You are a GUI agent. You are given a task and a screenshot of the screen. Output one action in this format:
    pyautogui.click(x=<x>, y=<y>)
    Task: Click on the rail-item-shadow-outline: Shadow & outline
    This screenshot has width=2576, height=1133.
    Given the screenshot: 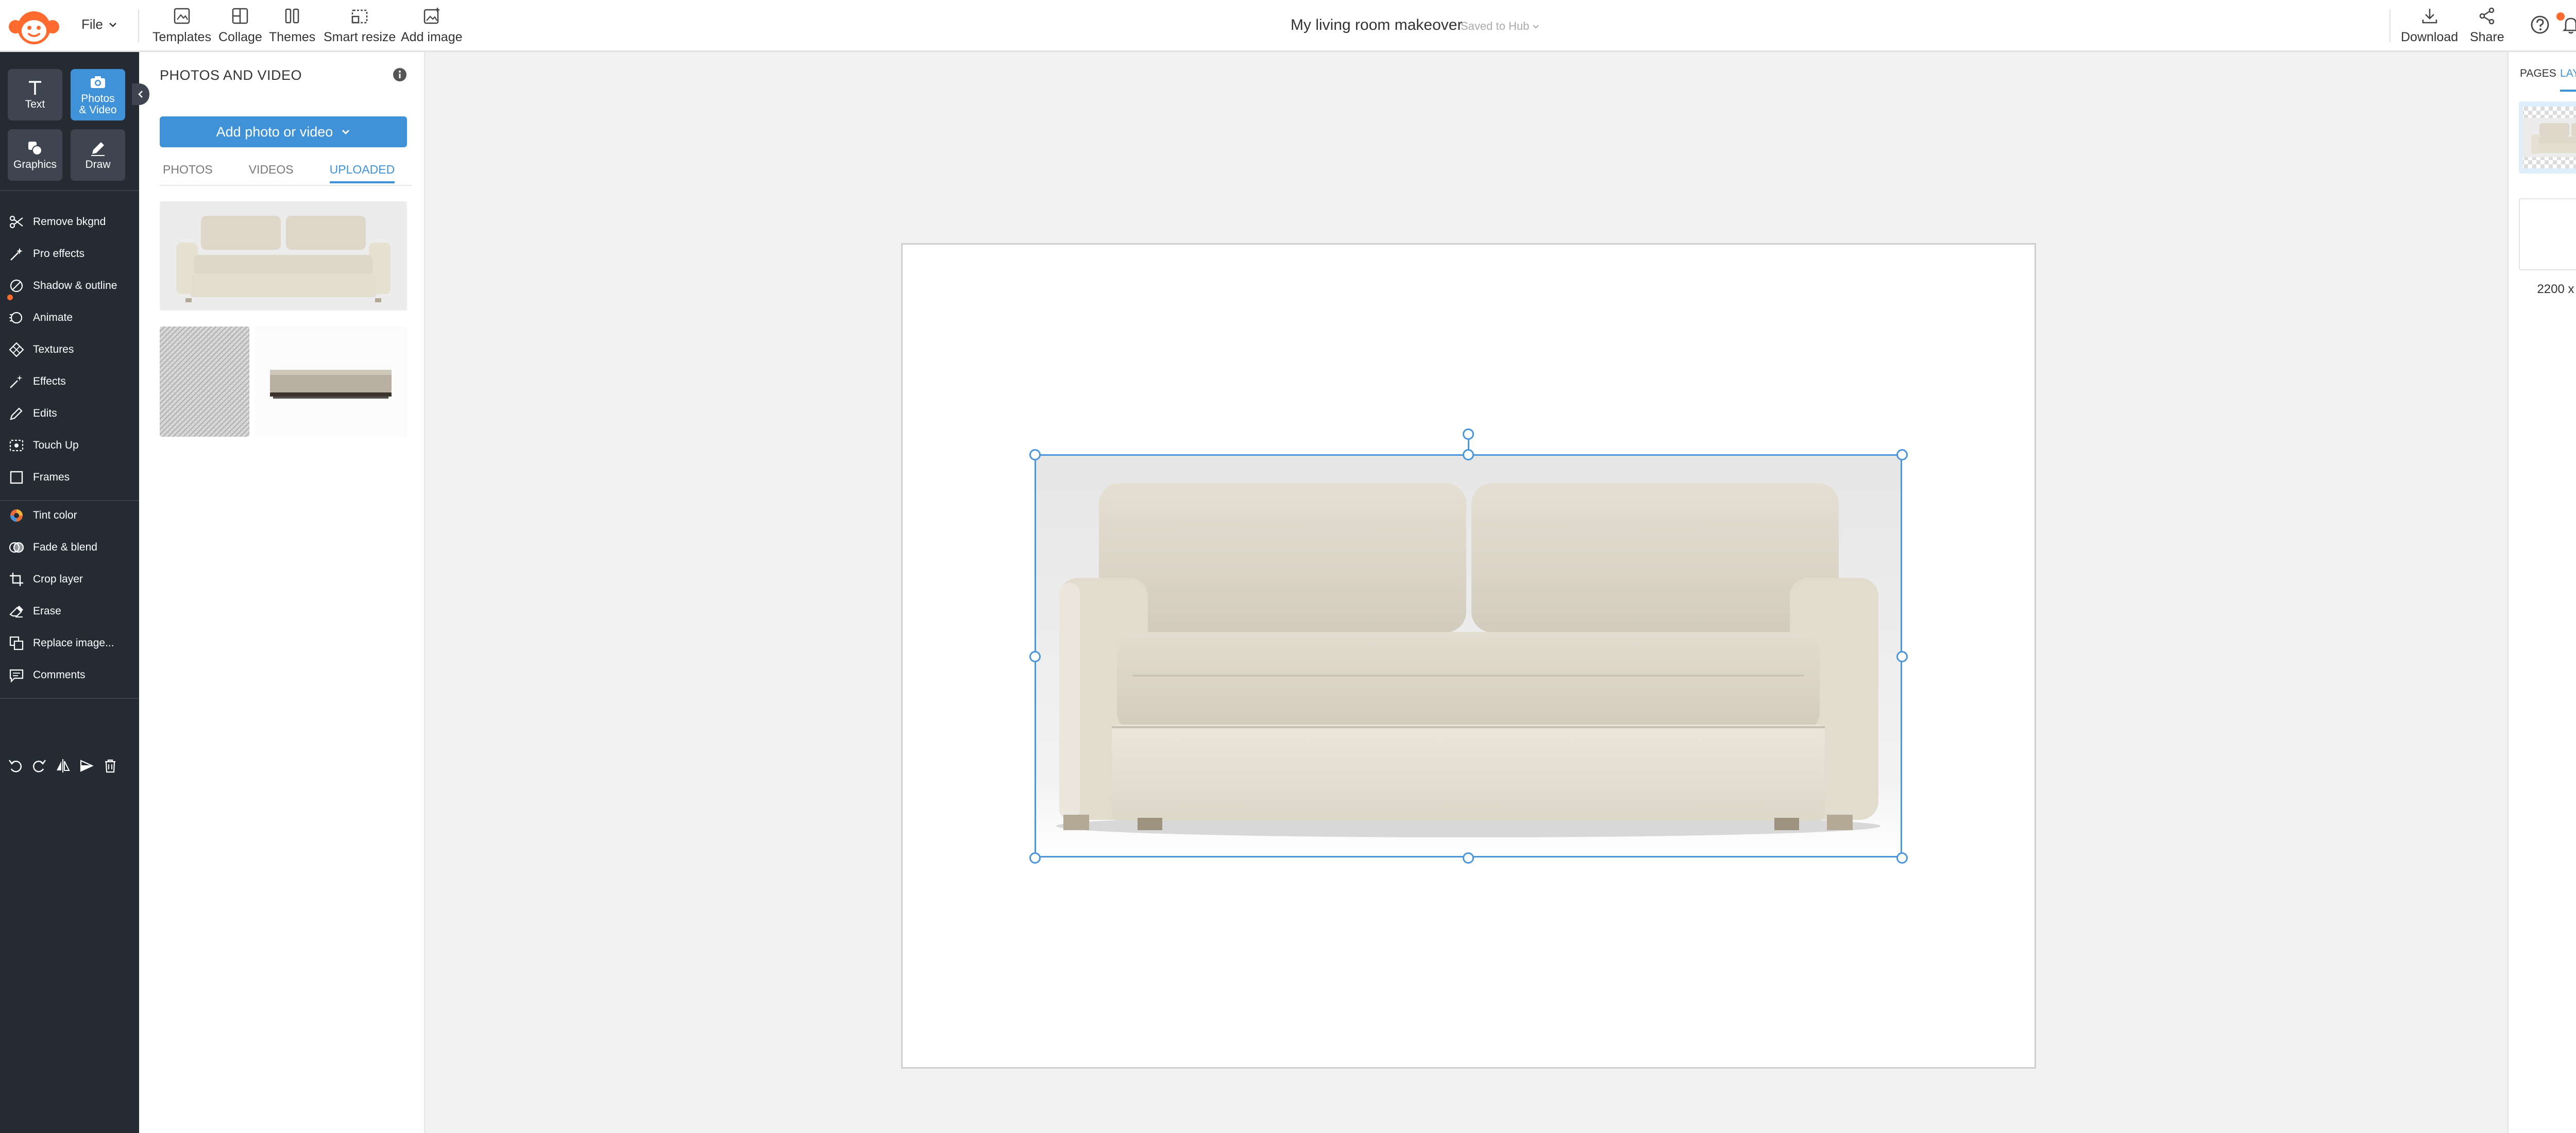 What is the action you would take?
    pyautogui.click(x=62, y=286)
    